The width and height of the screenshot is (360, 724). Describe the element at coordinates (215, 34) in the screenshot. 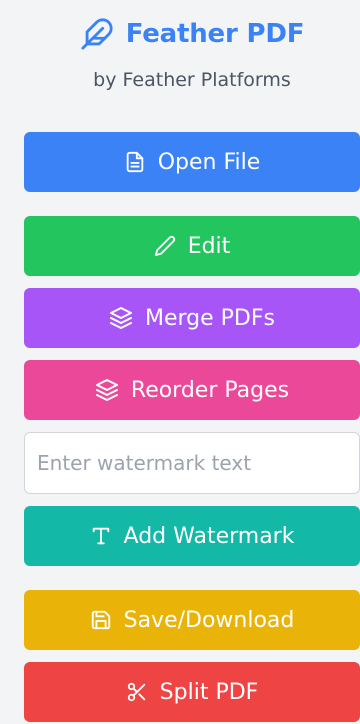

I see `app-title: Feather PDF` at that location.